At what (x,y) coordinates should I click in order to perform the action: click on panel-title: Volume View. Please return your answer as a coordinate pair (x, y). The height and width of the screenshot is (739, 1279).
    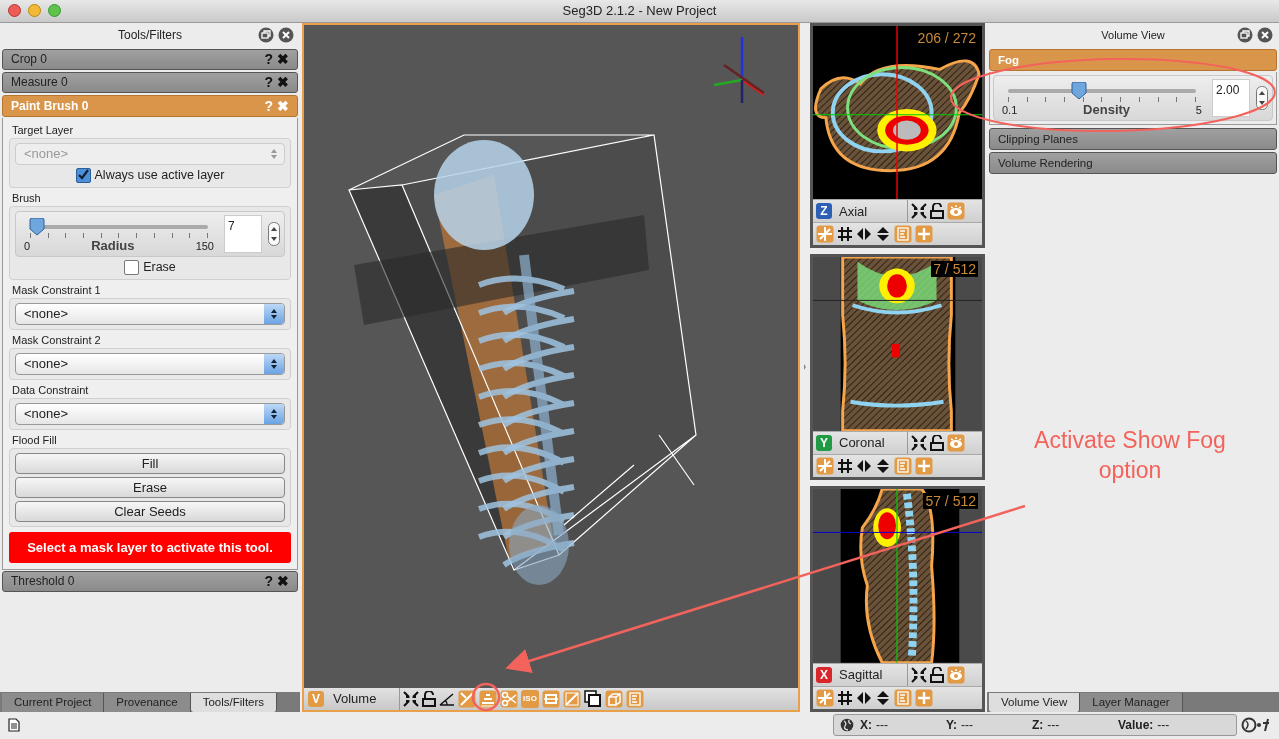
    Looking at the image, I should click on (1133, 35).